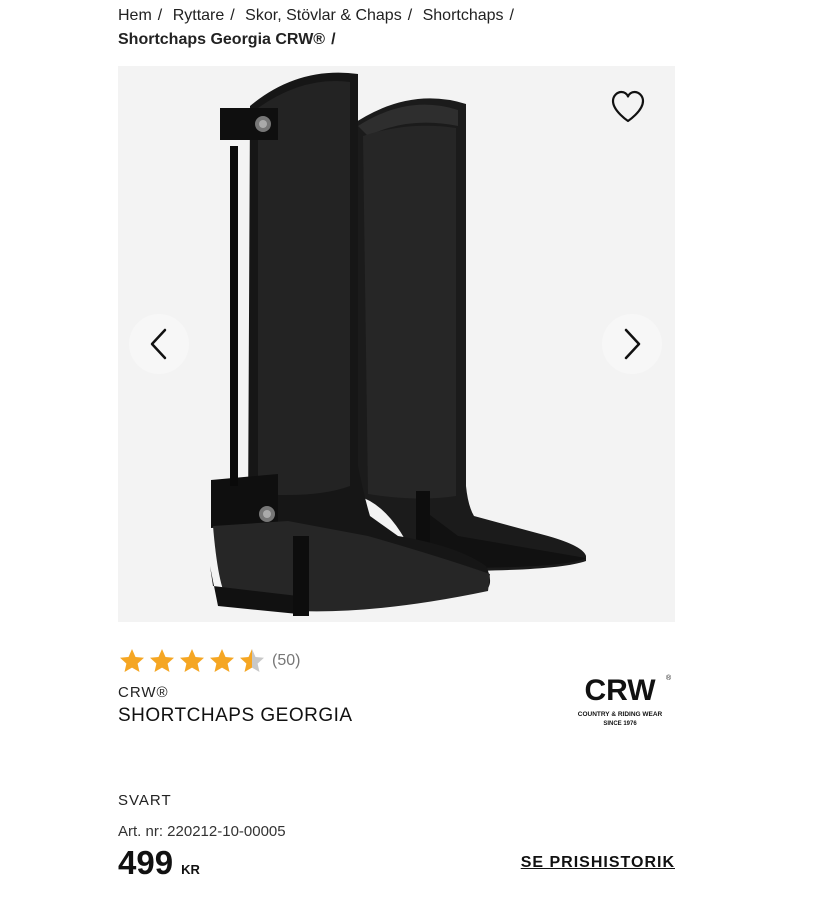 This screenshot has height=900, width=827. I want to click on breadcrumb-current: Shortchaps Georgia CRW®, so click(222, 39).